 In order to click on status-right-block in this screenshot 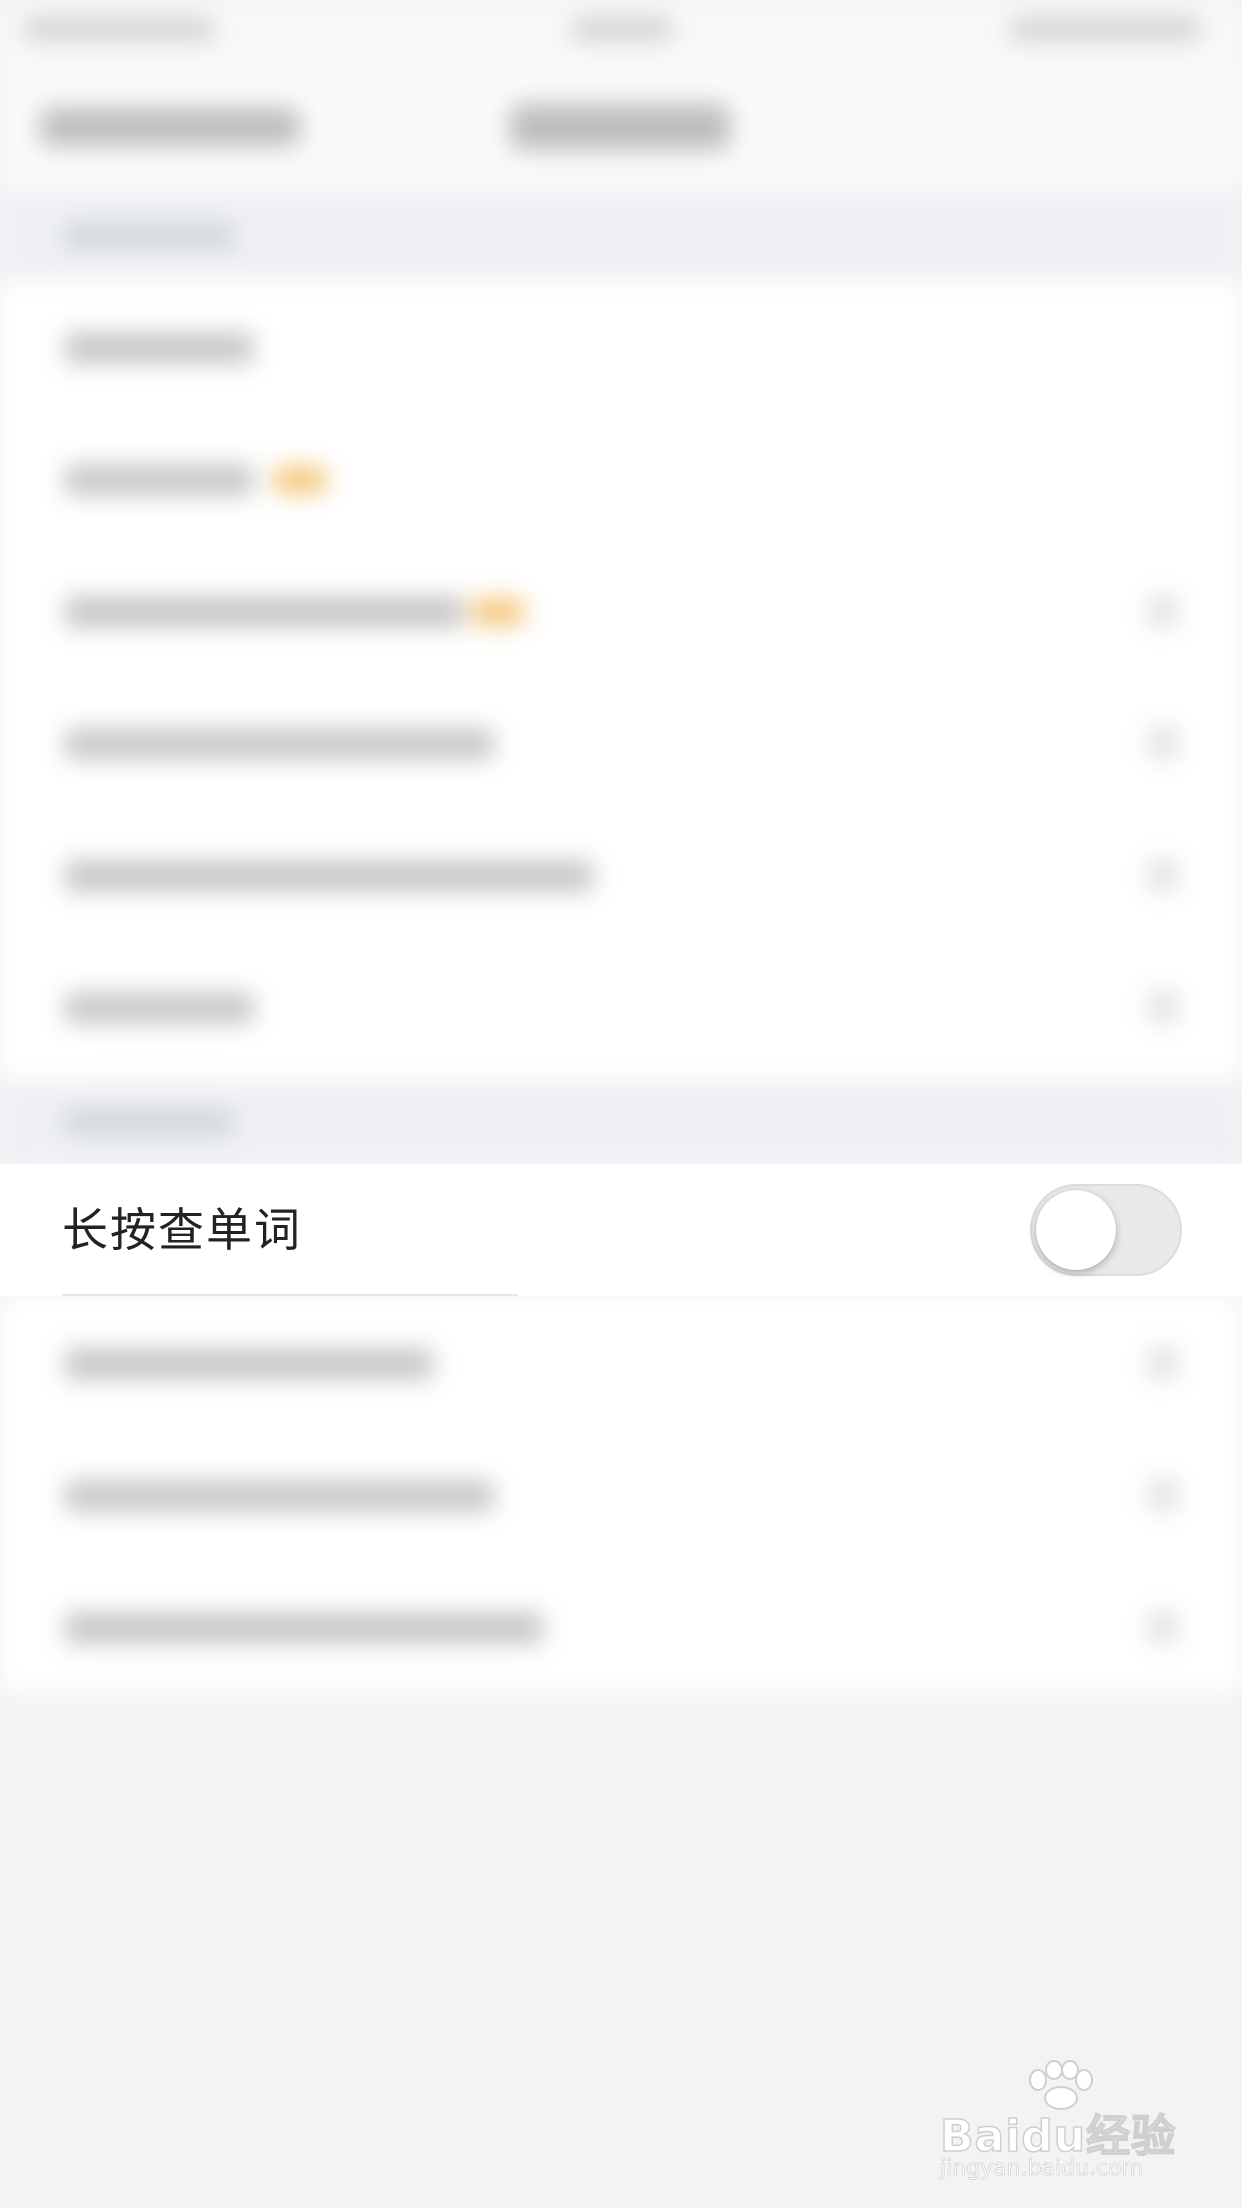, I will do `click(1105, 29)`.